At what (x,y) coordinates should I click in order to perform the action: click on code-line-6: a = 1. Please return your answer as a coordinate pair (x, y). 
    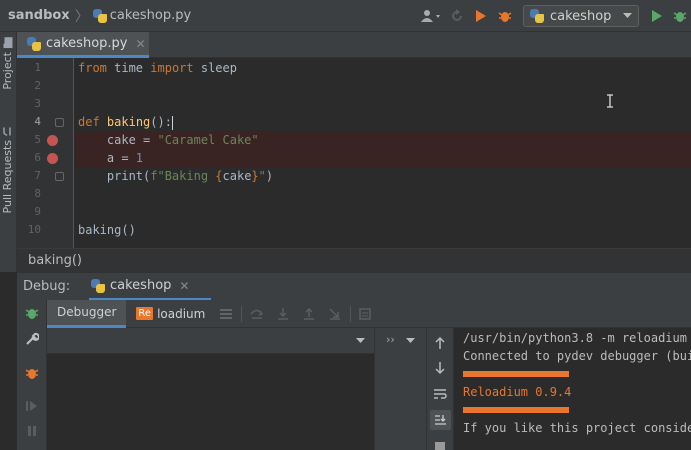
    Looking at the image, I should click on (383, 158).